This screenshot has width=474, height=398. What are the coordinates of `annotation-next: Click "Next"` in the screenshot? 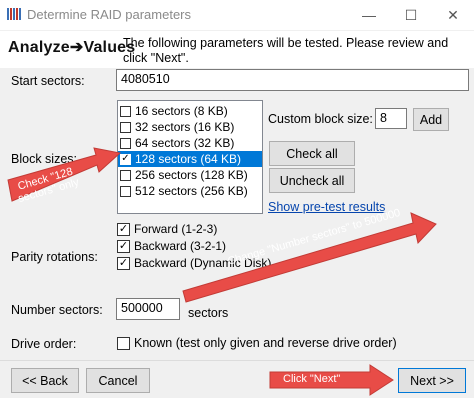 It's located at (312, 379).